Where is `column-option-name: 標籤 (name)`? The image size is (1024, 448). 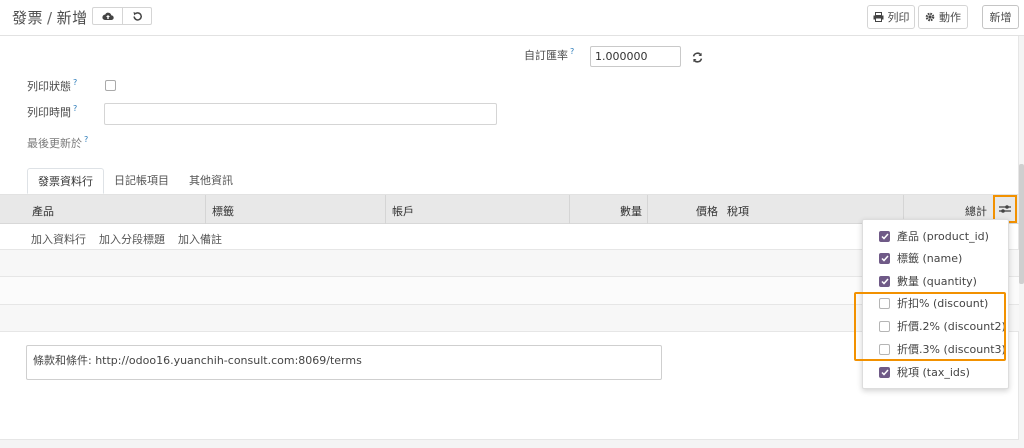 column-option-name: 標籤 (name) is located at coordinates (920, 258).